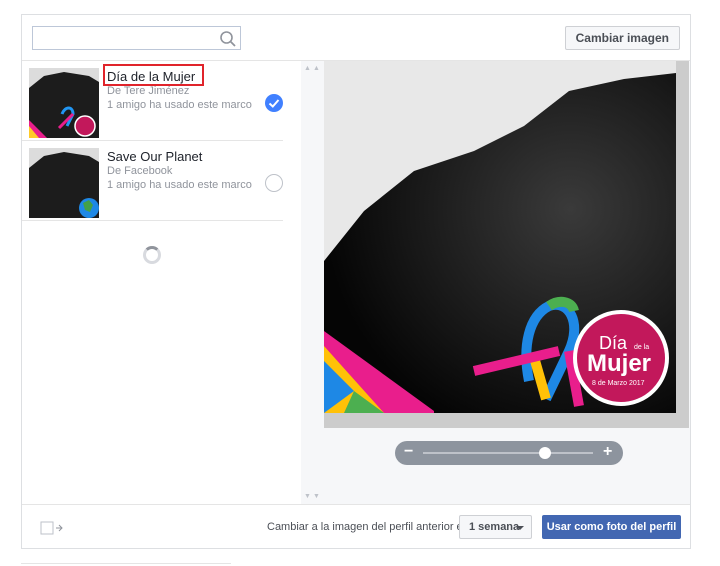  I want to click on change-image-button: Cambiar imagen, so click(622, 38).